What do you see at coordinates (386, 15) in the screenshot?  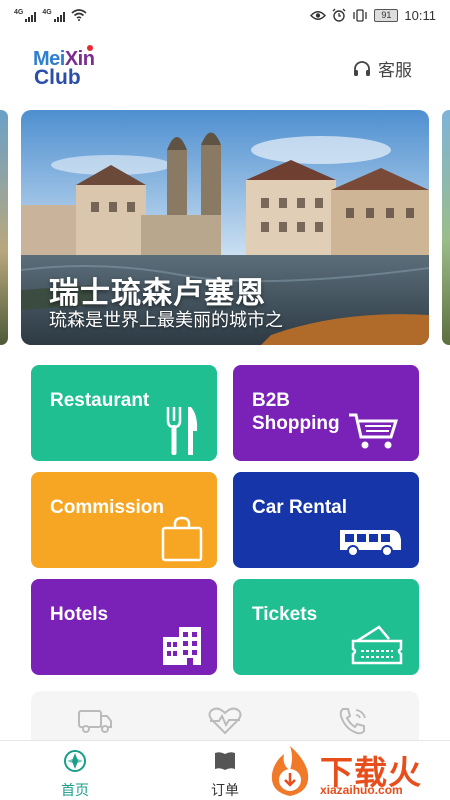 I see `battery-icon: 91` at bounding box center [386, 15].